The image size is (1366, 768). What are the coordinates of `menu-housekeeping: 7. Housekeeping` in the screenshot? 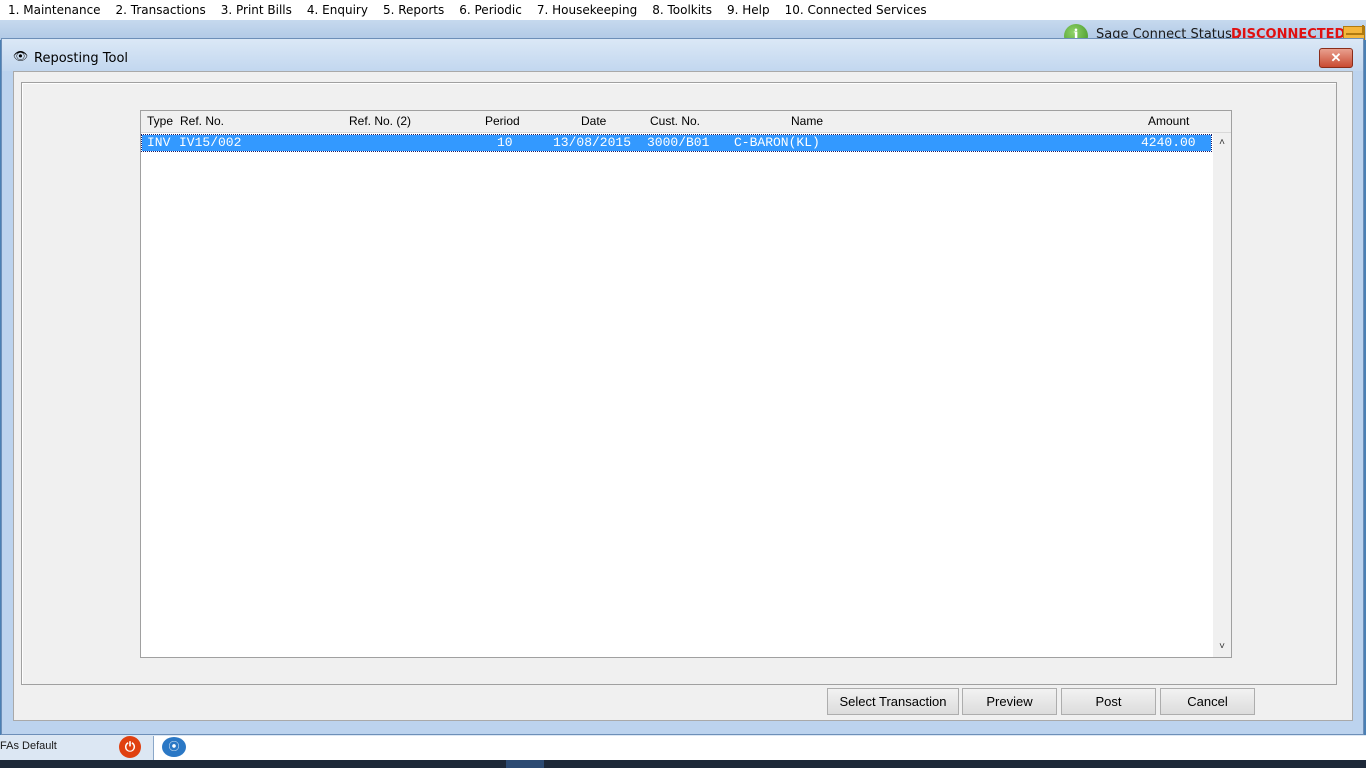 It's located at (586, 10).